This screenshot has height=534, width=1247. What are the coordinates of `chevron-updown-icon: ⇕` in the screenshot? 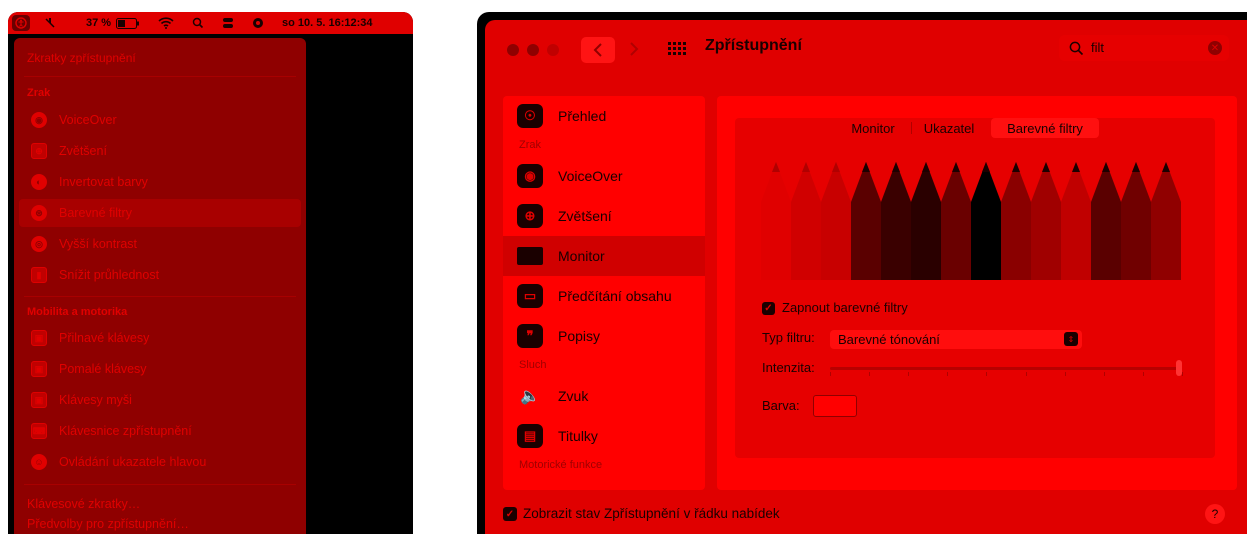 It's located at (1071, 339).